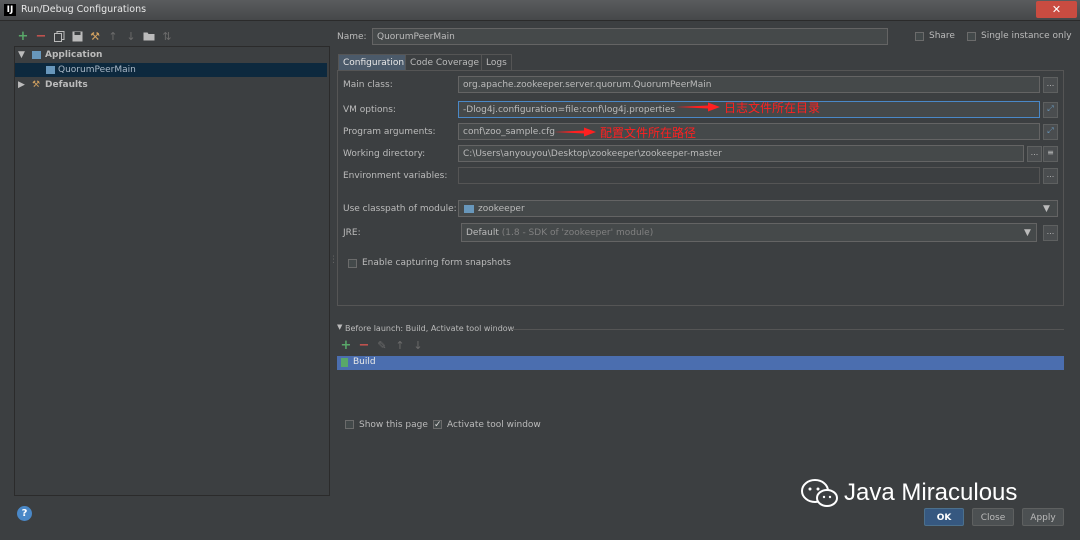 This screenshot has height=540, width=1080. I want to click on build-icon, so click(344, 362).